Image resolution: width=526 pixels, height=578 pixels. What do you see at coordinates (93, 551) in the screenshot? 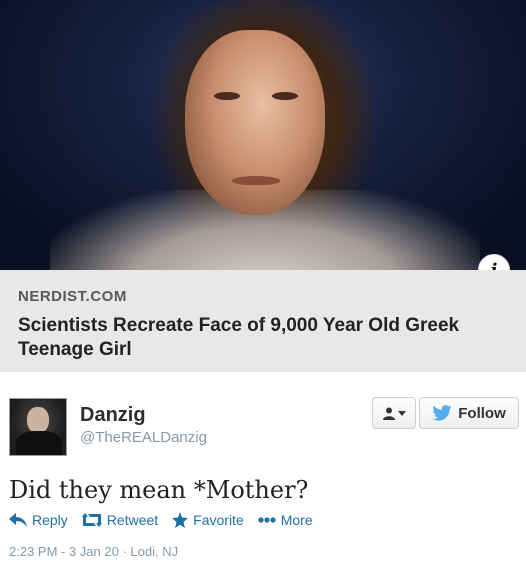
I see `tweet-timestamp: 2:23 PM - 3 Jan 20 · Lodi, NJ` at bounding box center [93, 551].